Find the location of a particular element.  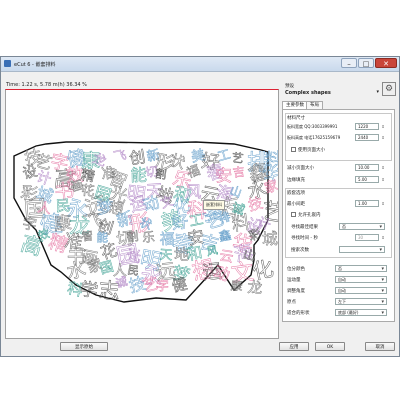

nested-shape: 鑫 is located at coordinates (225, 235).